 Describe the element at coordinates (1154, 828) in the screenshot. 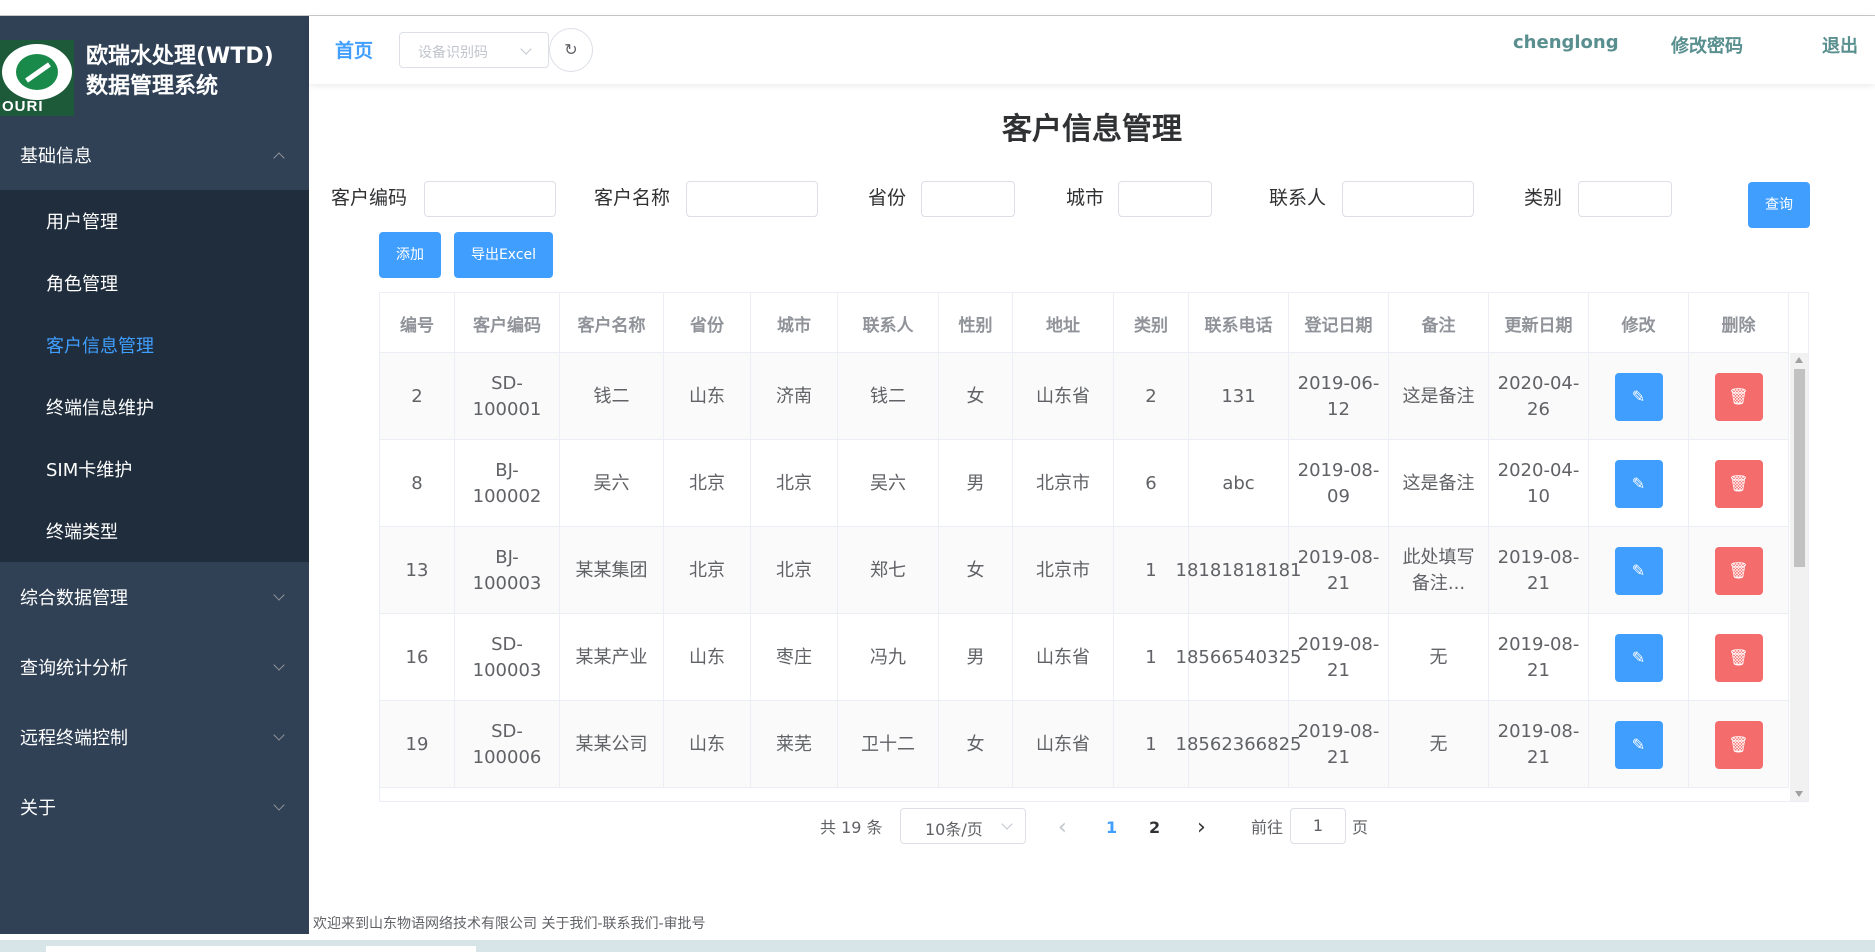

I see `page-number-2: 2` at that location.